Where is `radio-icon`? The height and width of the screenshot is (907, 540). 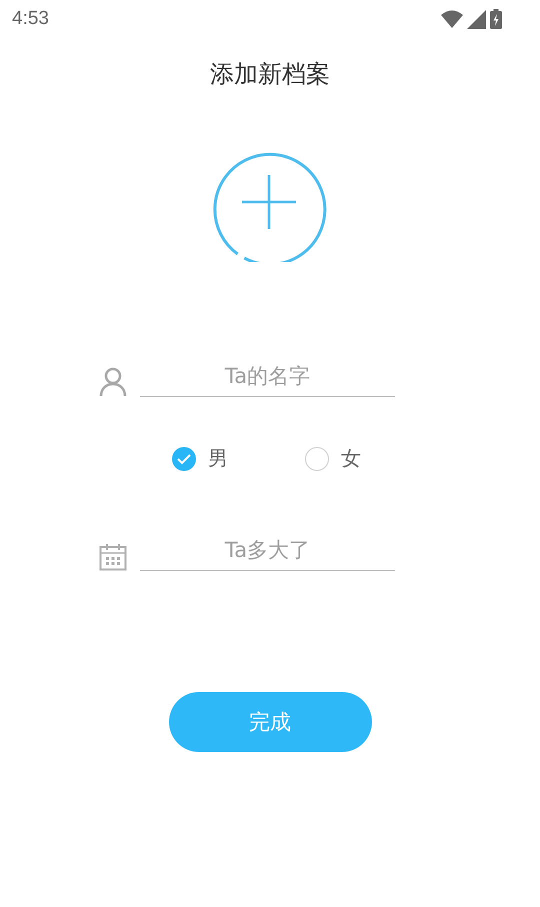 radio-icon is located at coordinates (317, 458).